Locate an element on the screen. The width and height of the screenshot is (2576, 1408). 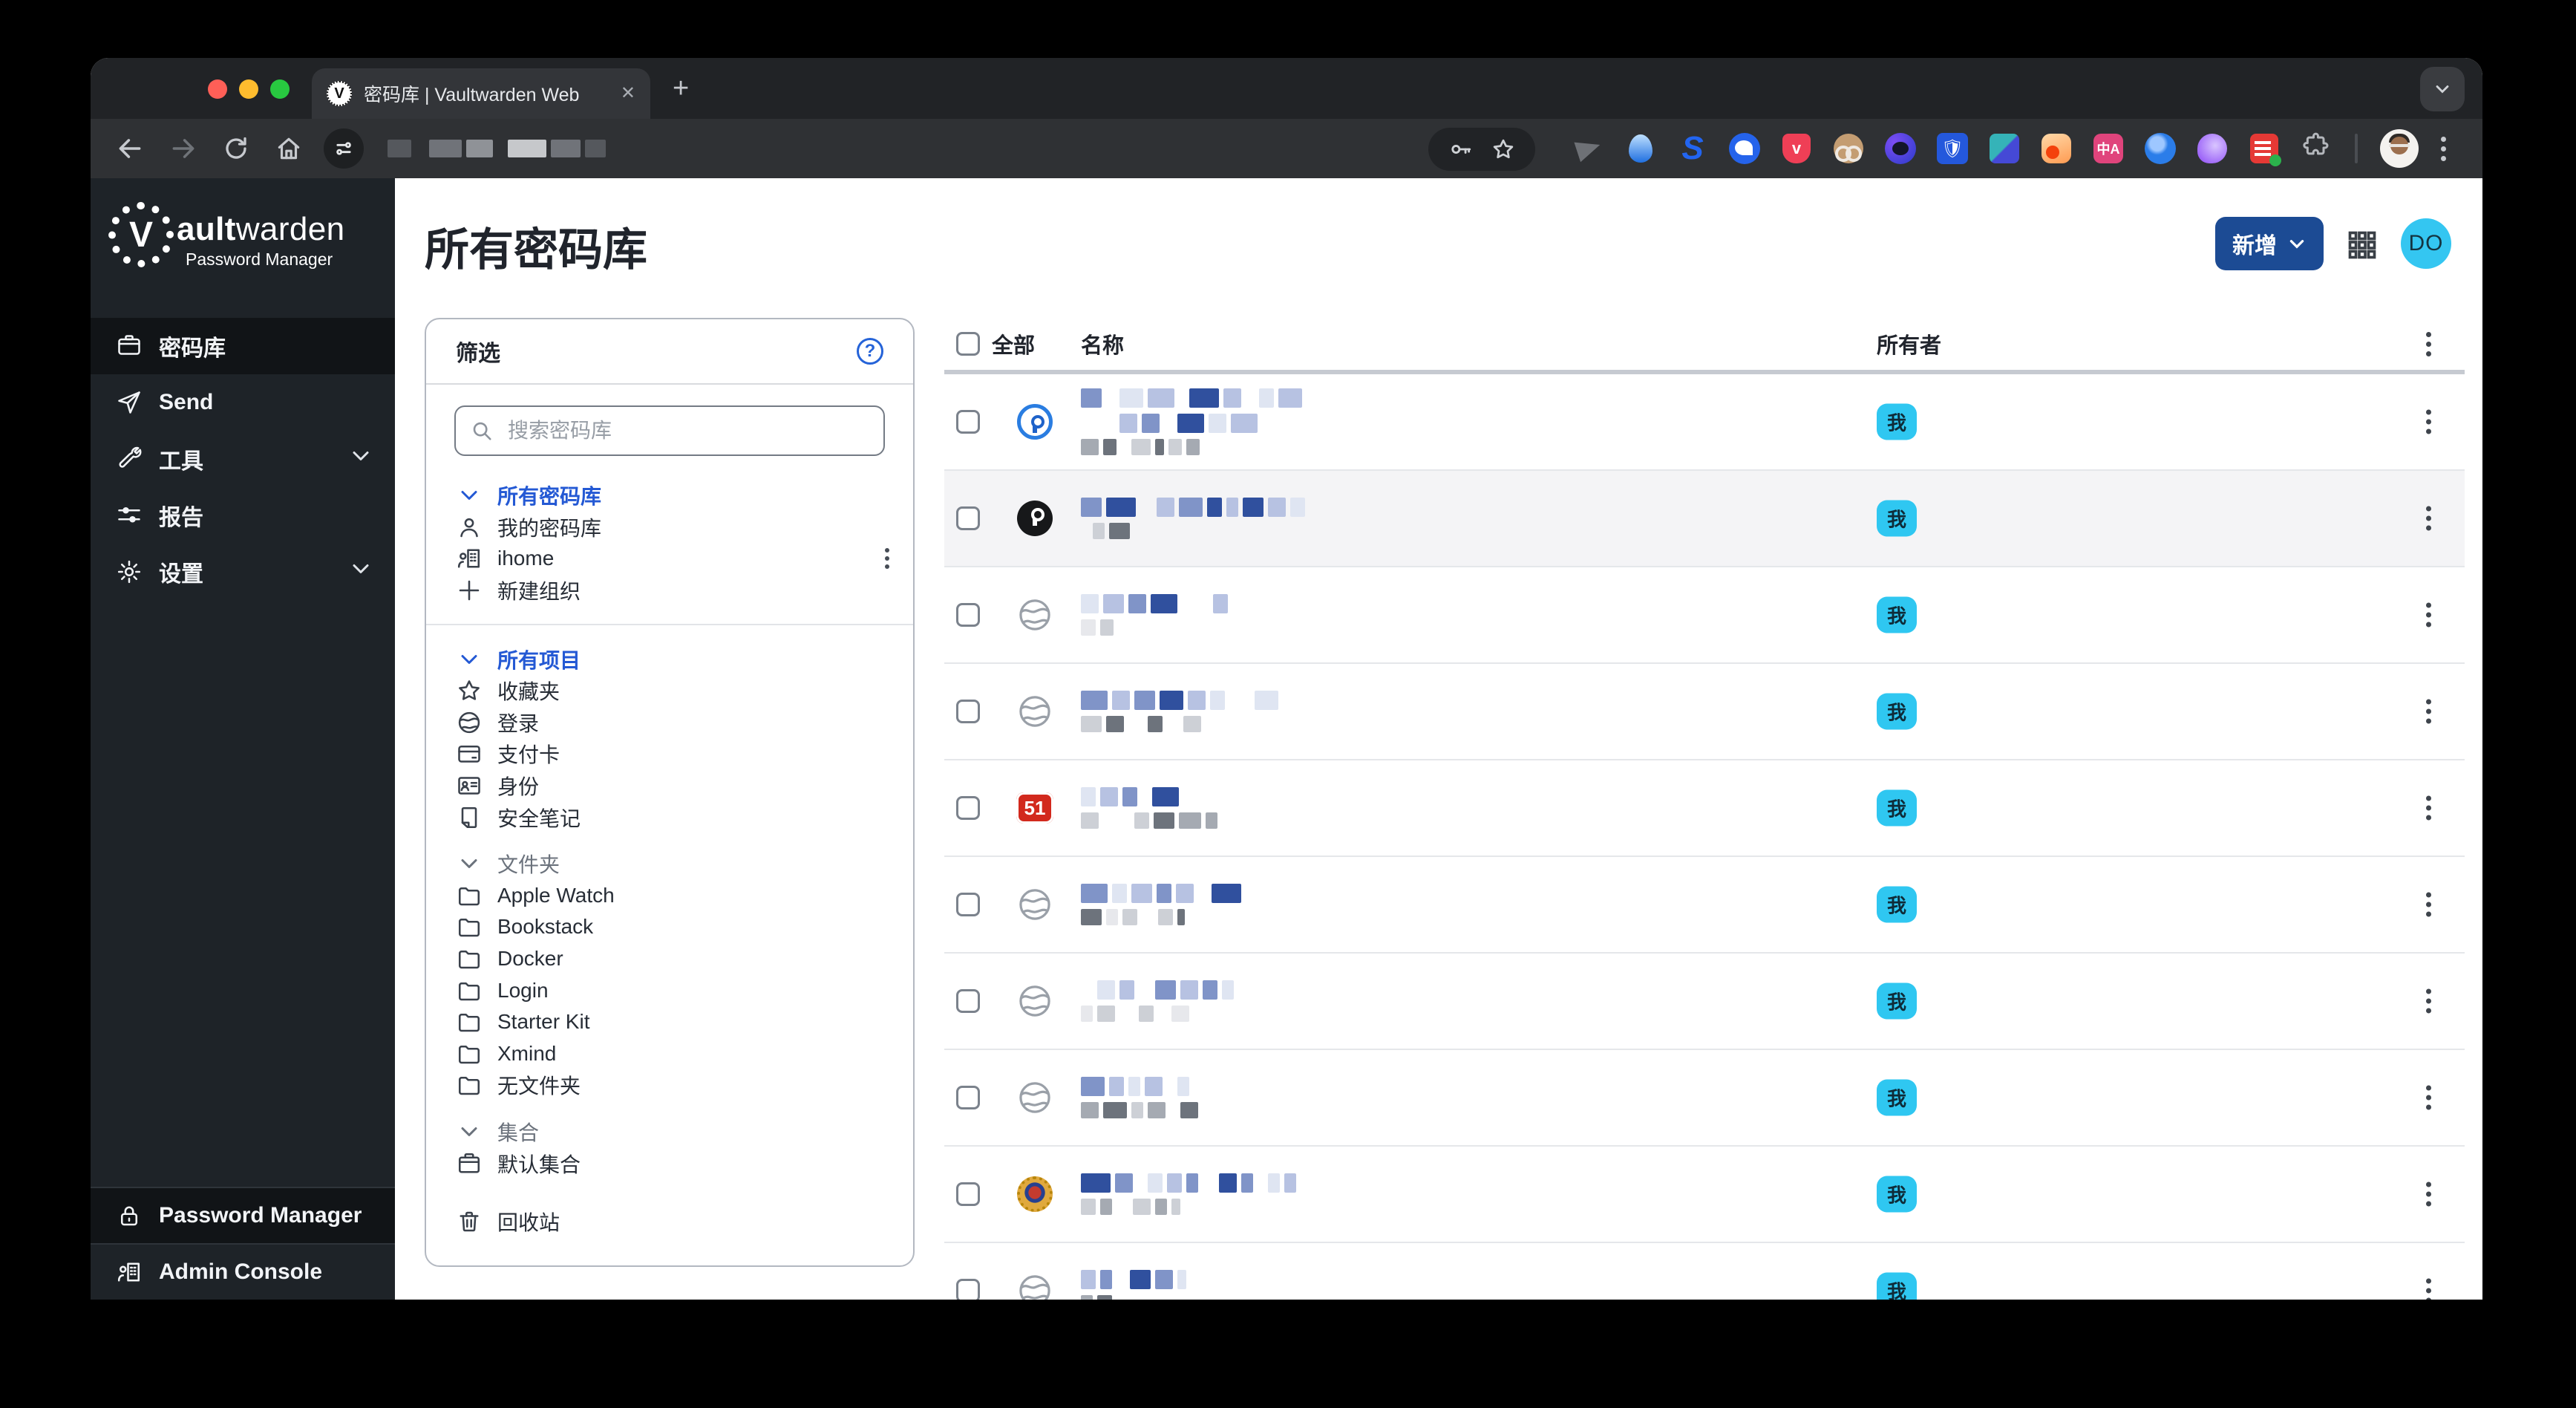
address-bar-redacted-url is located at coordinates (497, 148).